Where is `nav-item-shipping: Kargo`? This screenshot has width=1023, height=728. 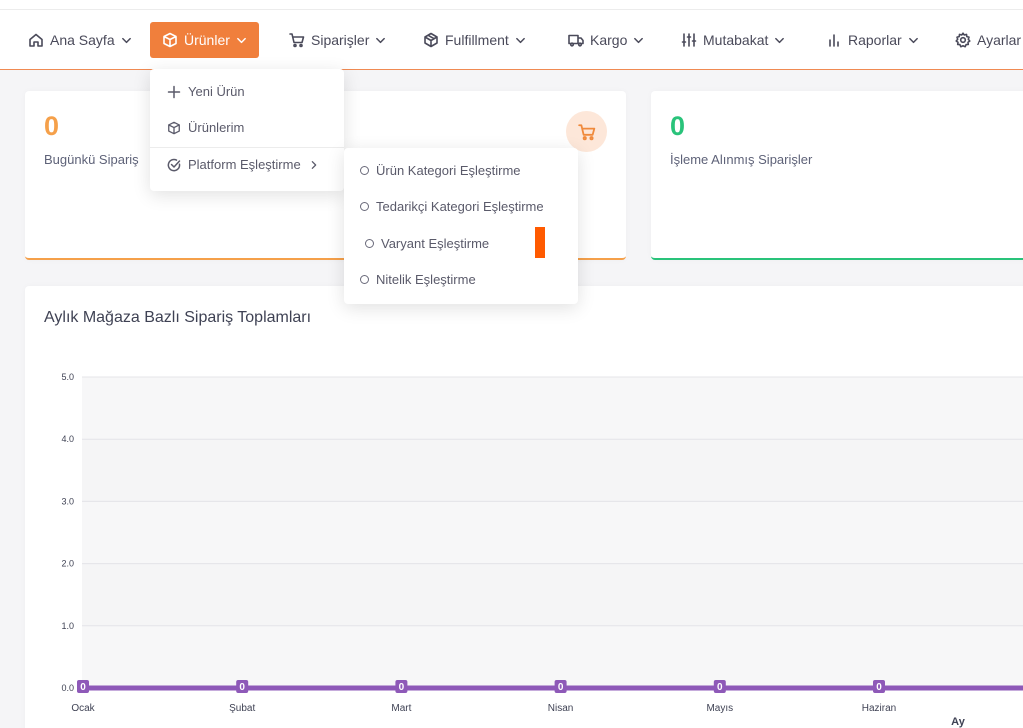 nav-item-shipping: Kargo is located at coordinates (606, 40).